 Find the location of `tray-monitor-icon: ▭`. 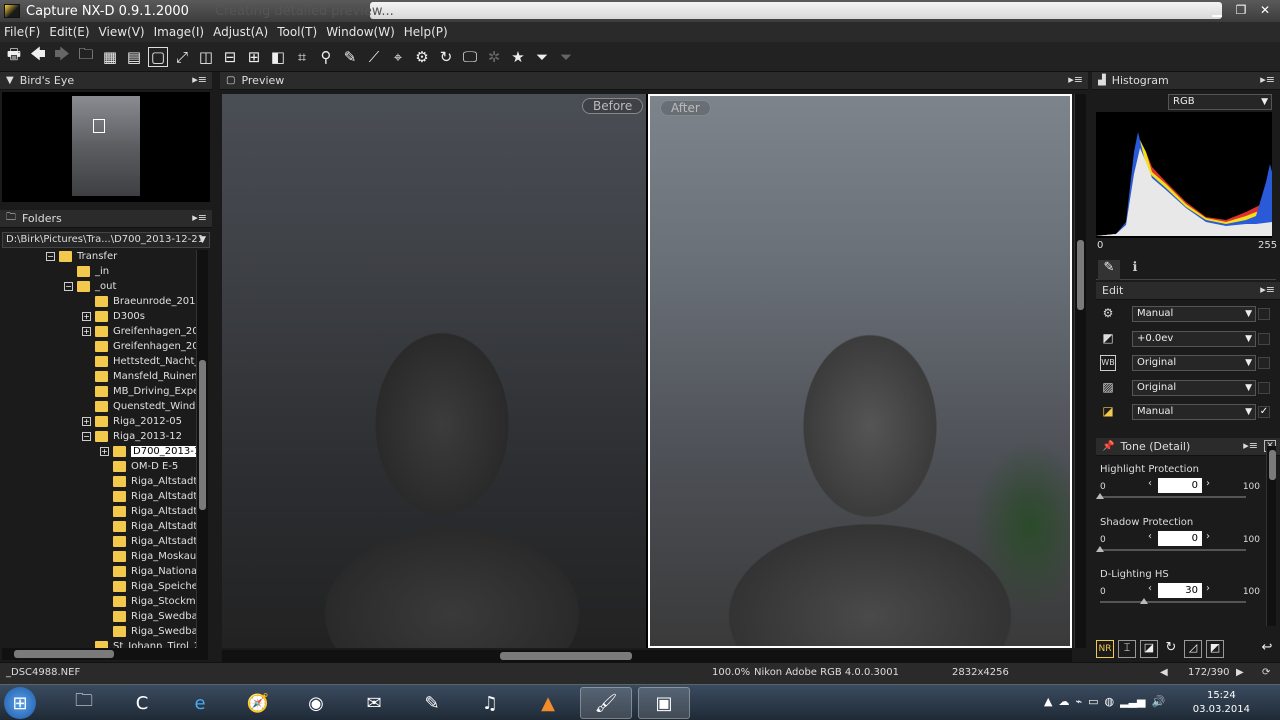

tray-monitor-icon: ▭ is located at coordinates (1093, 701).